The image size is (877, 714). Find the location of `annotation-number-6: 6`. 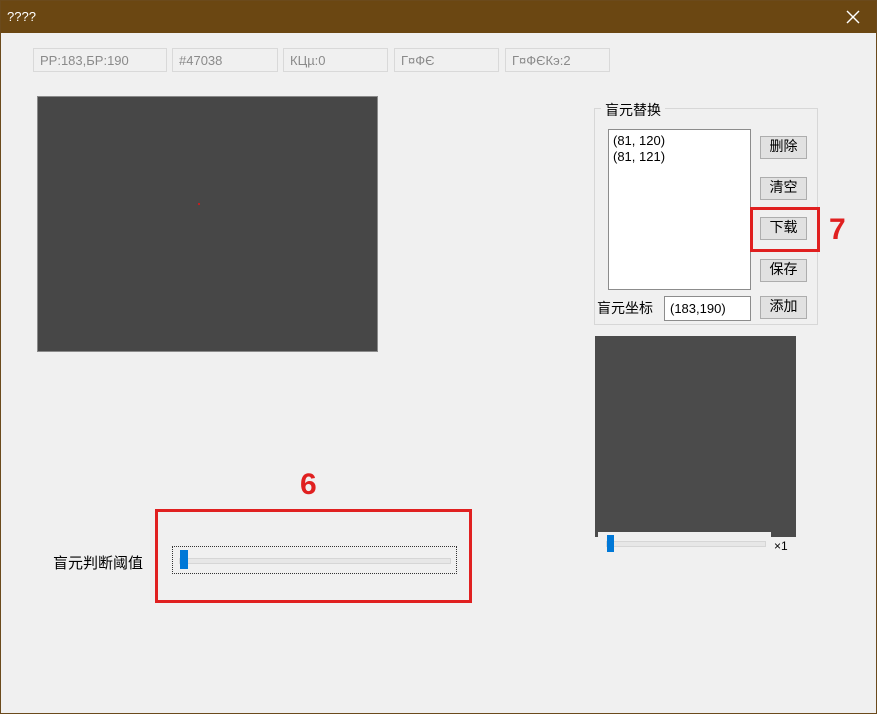

annotation-number-6: 6 is located at coordinates (308, 484).